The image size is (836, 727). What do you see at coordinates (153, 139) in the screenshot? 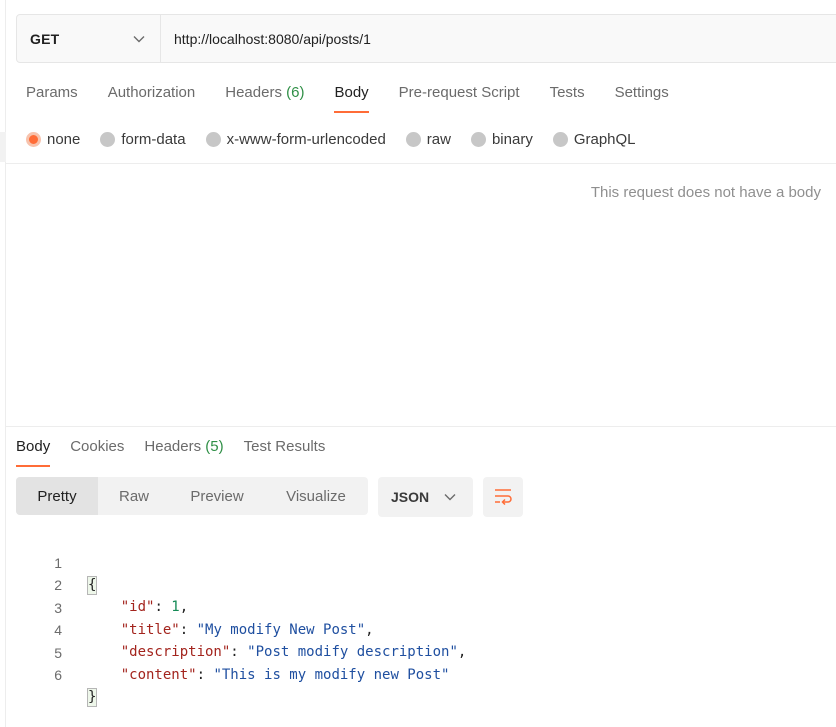
I see `radio-label: form-data` at bounding box center [153, 139].